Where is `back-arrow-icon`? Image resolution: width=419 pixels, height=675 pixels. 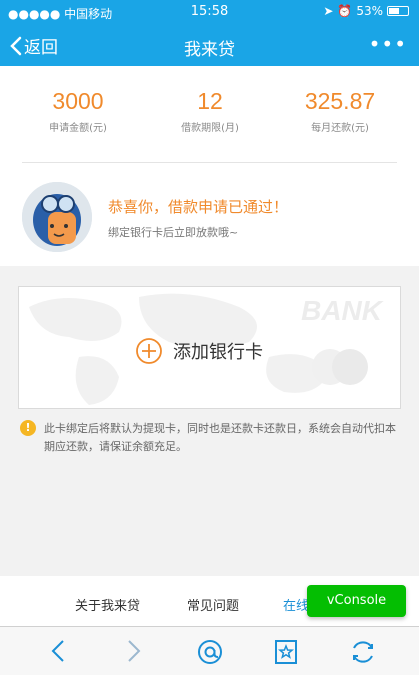 back-arrow-icon is located at coordinates (58, 651).